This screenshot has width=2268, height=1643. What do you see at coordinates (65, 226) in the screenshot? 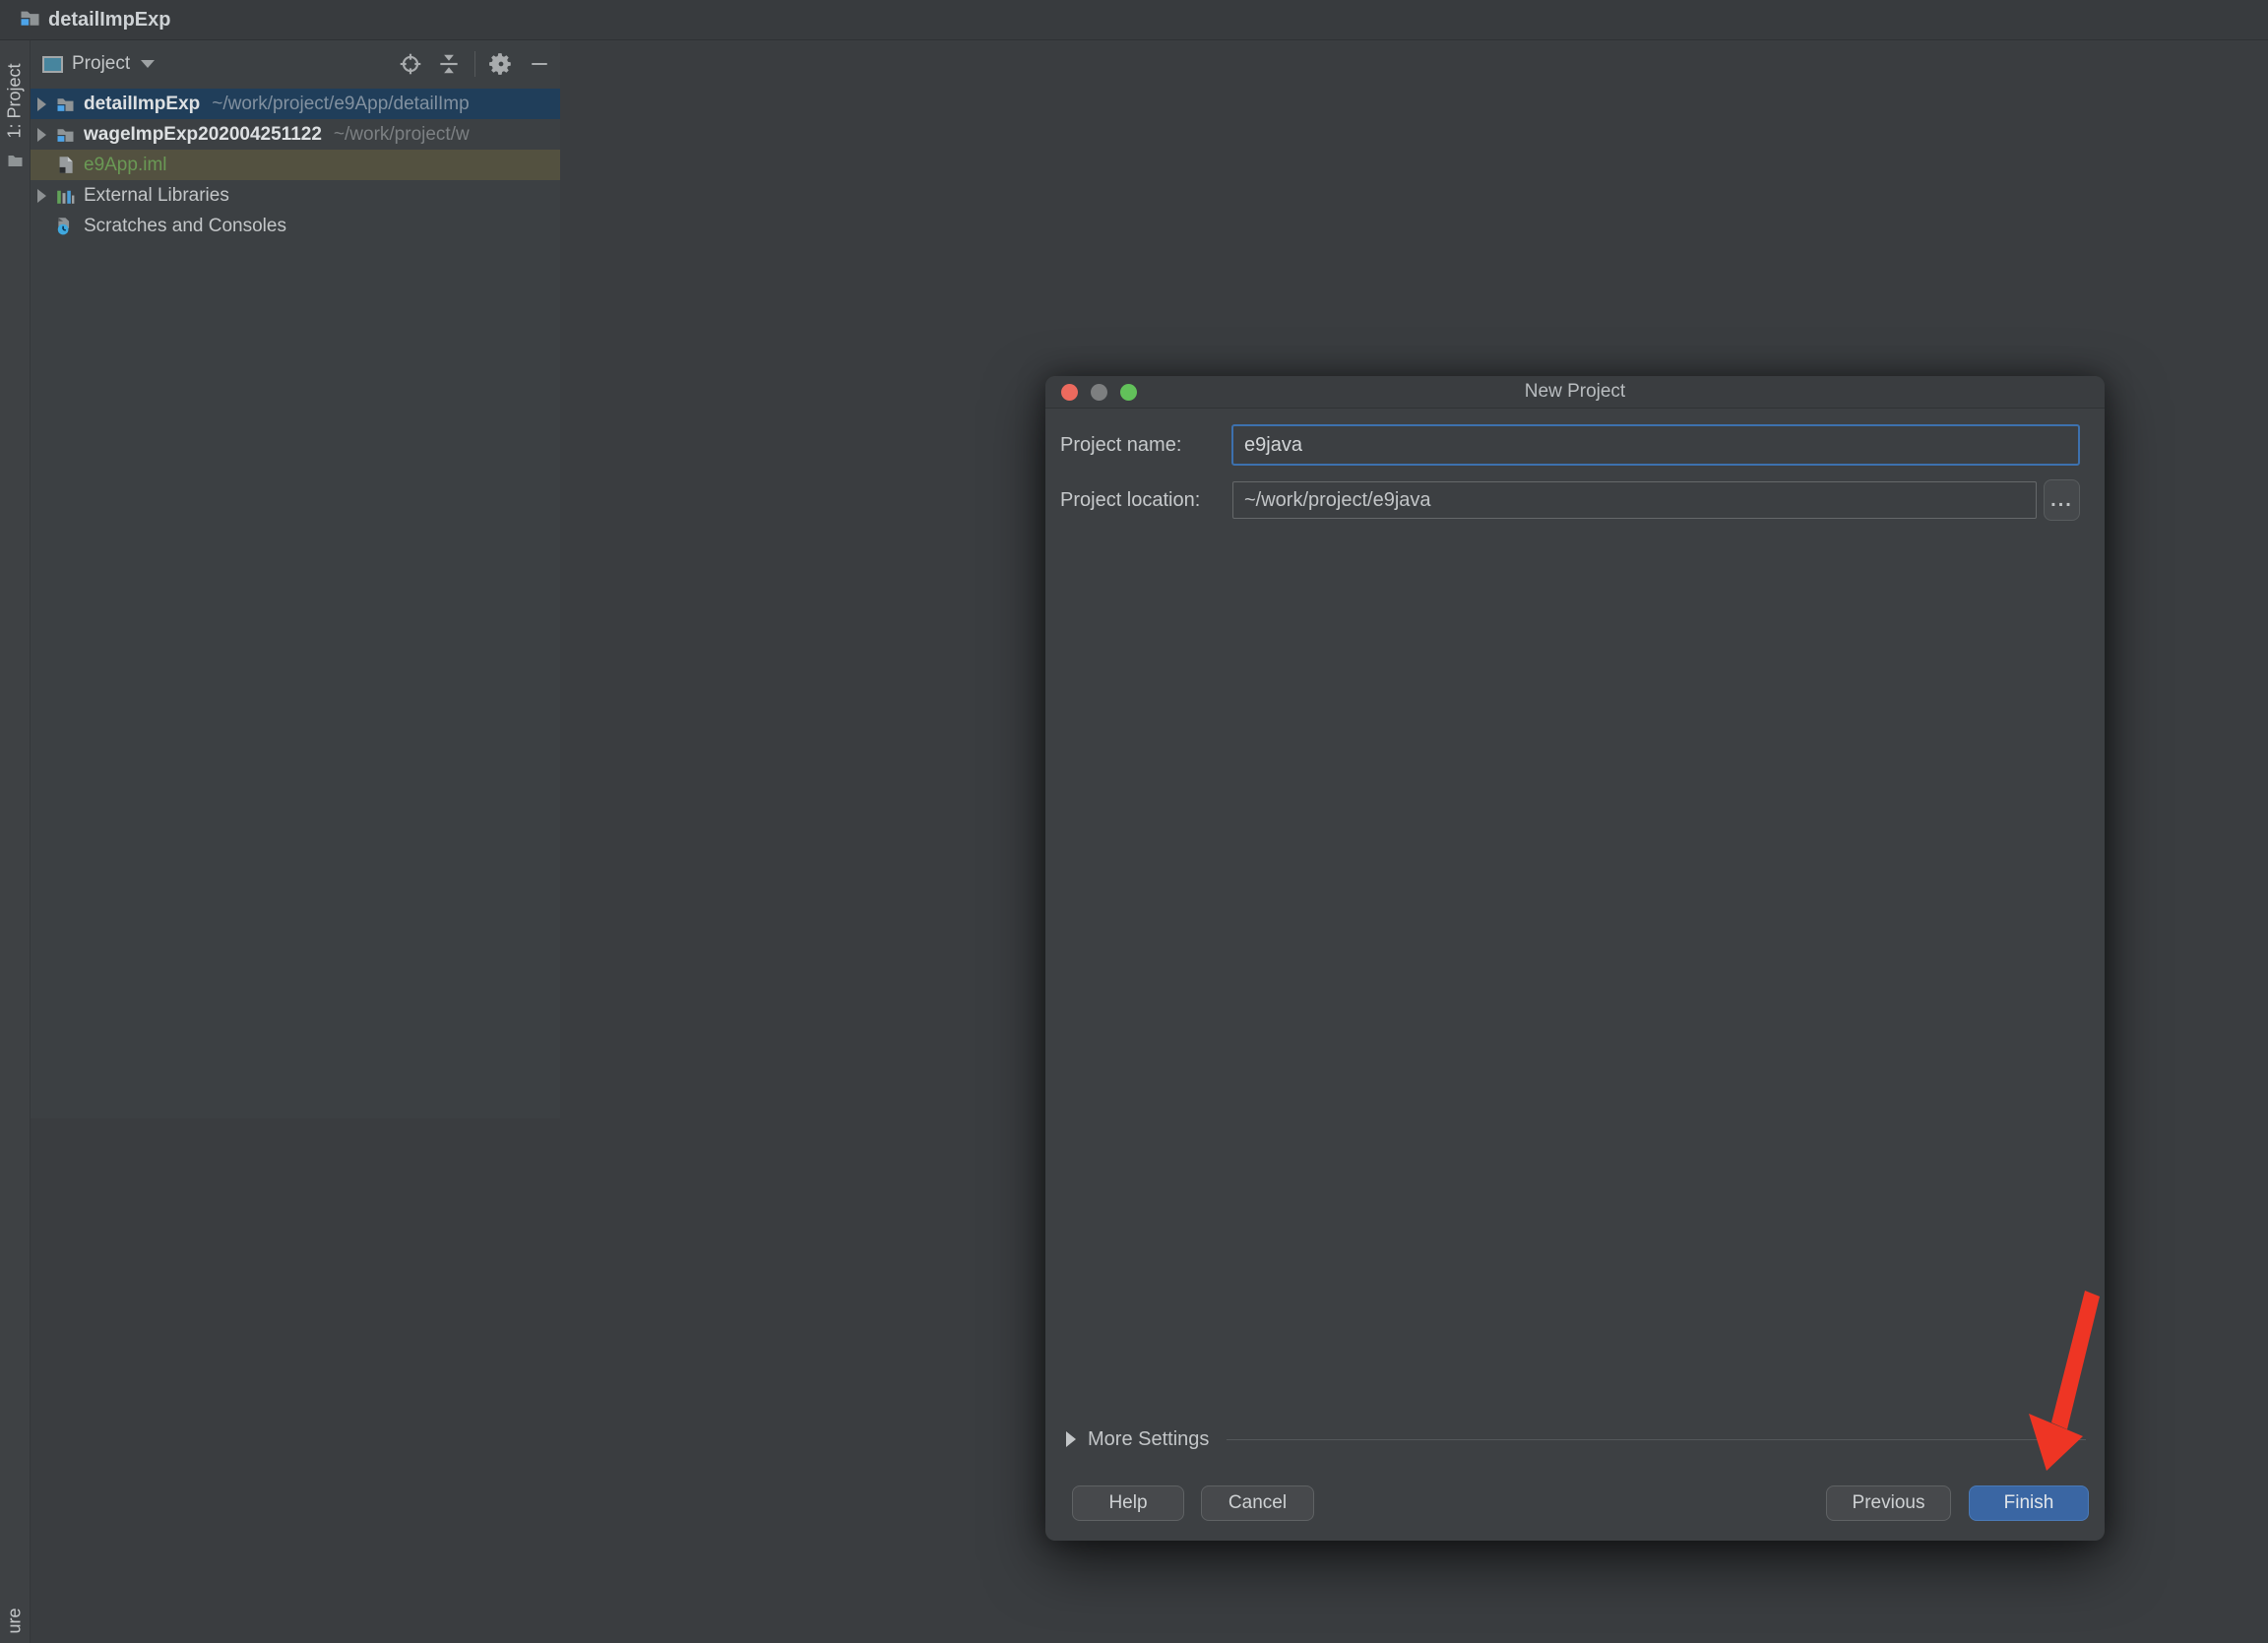
I see `scratches-icon` at bounding box center [65, 226].